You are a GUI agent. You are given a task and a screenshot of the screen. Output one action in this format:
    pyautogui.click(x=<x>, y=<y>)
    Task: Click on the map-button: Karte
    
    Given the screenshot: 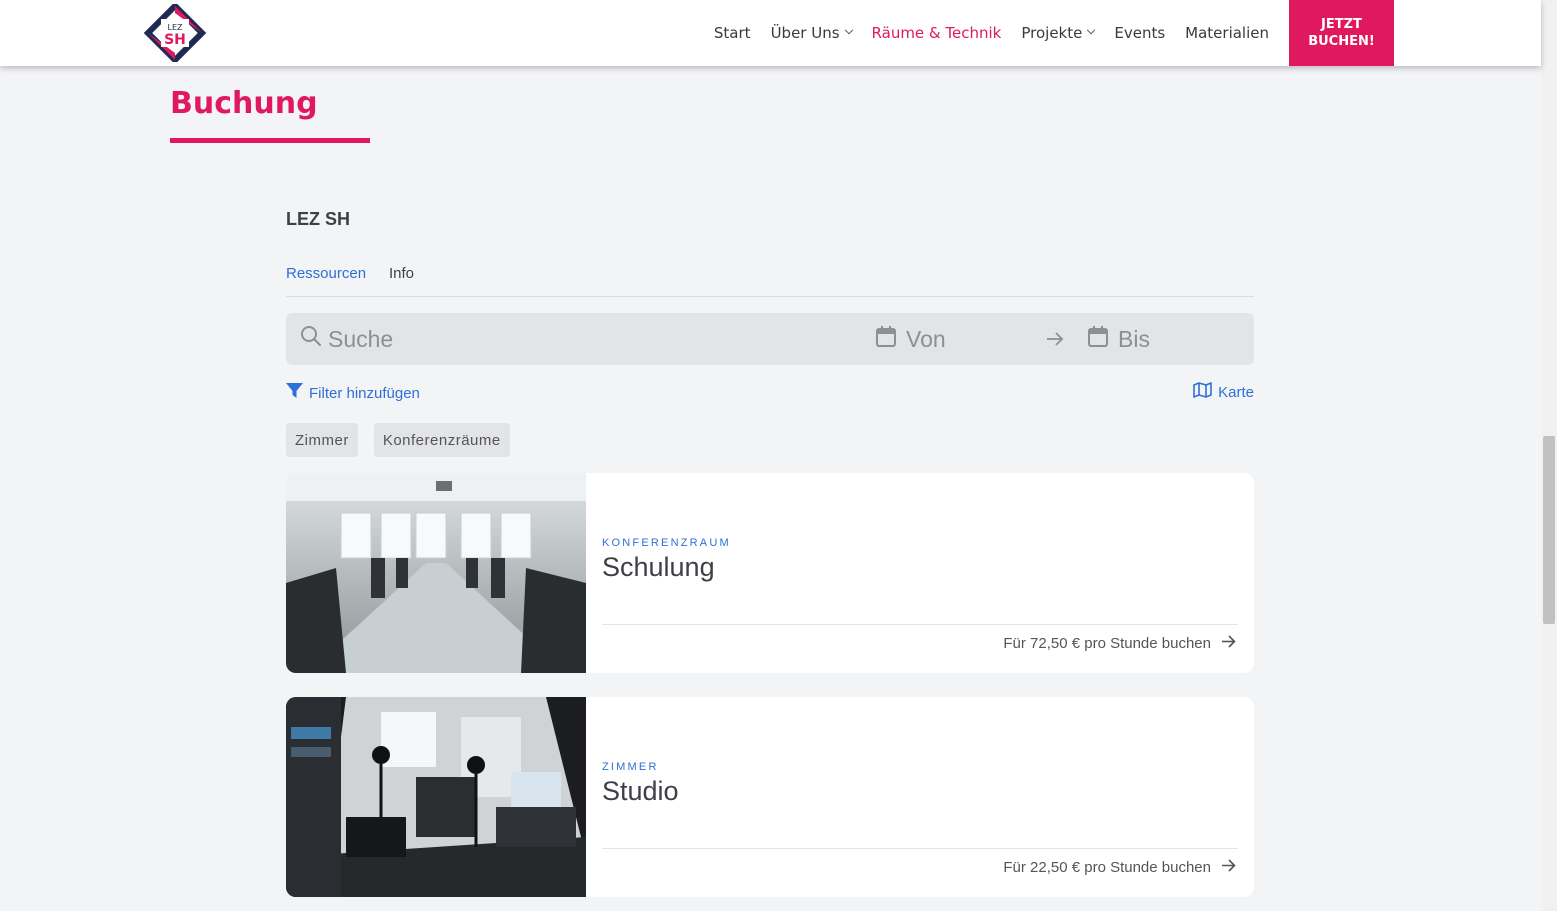 What is the action you would take?
    pyautogui.click(x=1223, y=392)
    